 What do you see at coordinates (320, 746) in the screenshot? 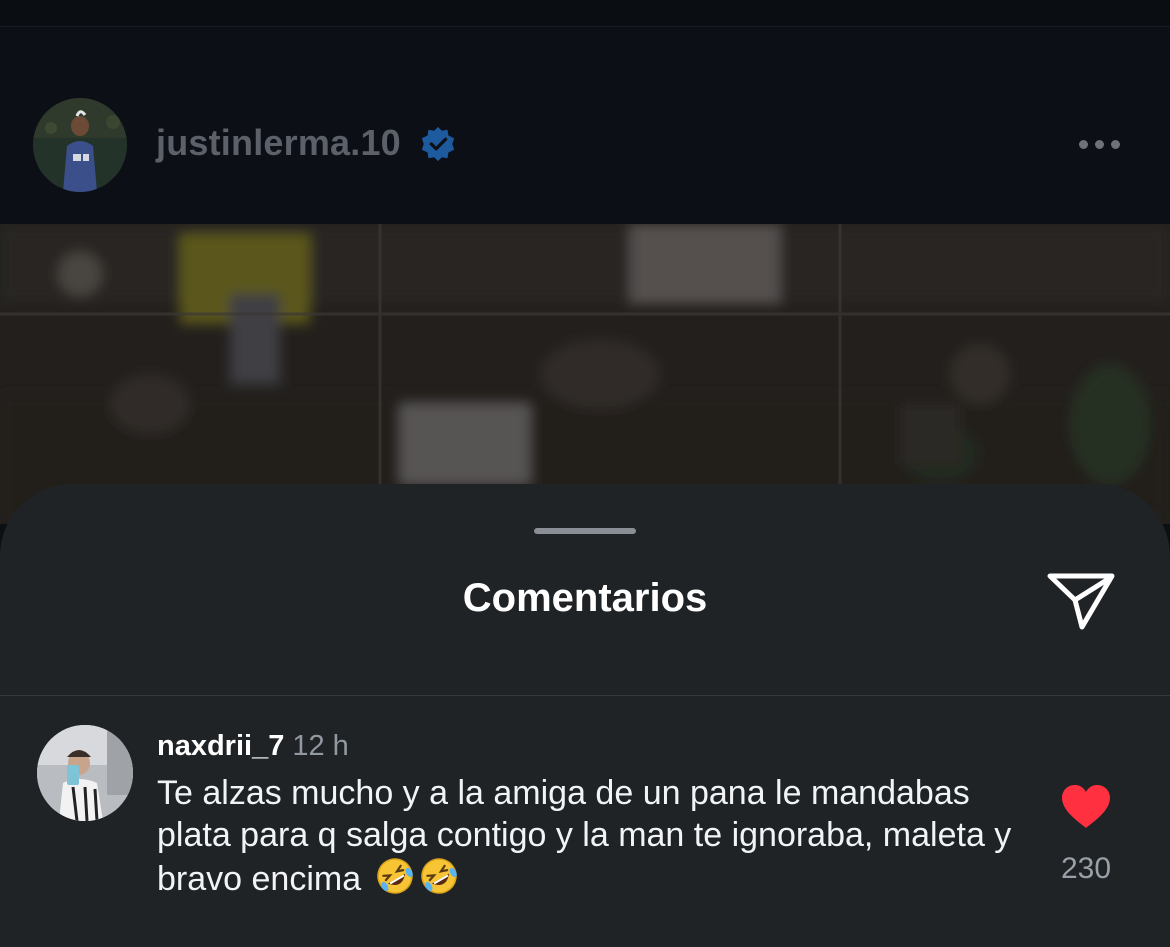
I see `comment-timestamp: 12 h` at bounding box center [320, 746].